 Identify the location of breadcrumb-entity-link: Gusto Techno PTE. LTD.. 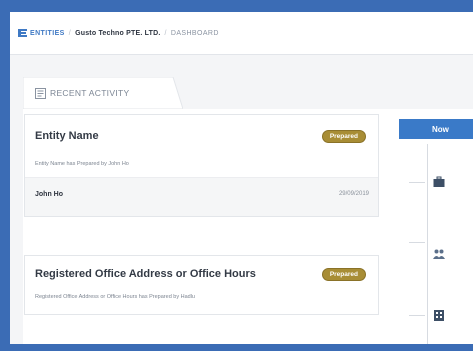
(117, 33).